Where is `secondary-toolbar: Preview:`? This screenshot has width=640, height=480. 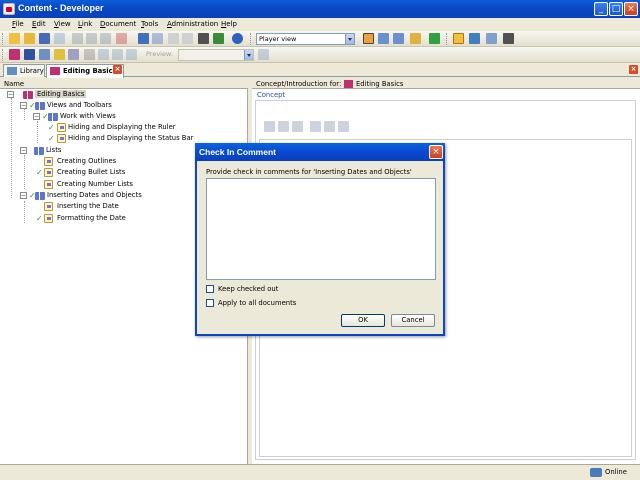
secondary-toolbar: Preview: is located at coordinates (320, 55).